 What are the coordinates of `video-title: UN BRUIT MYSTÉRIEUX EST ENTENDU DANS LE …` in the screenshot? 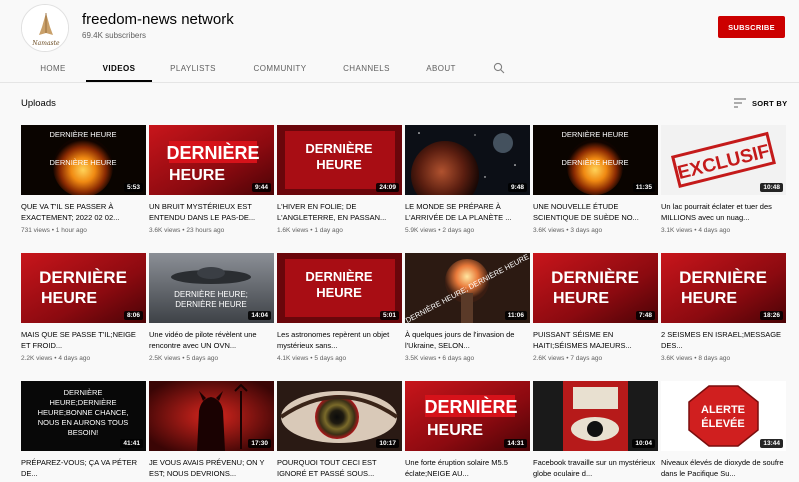 It's located at (211, 212).